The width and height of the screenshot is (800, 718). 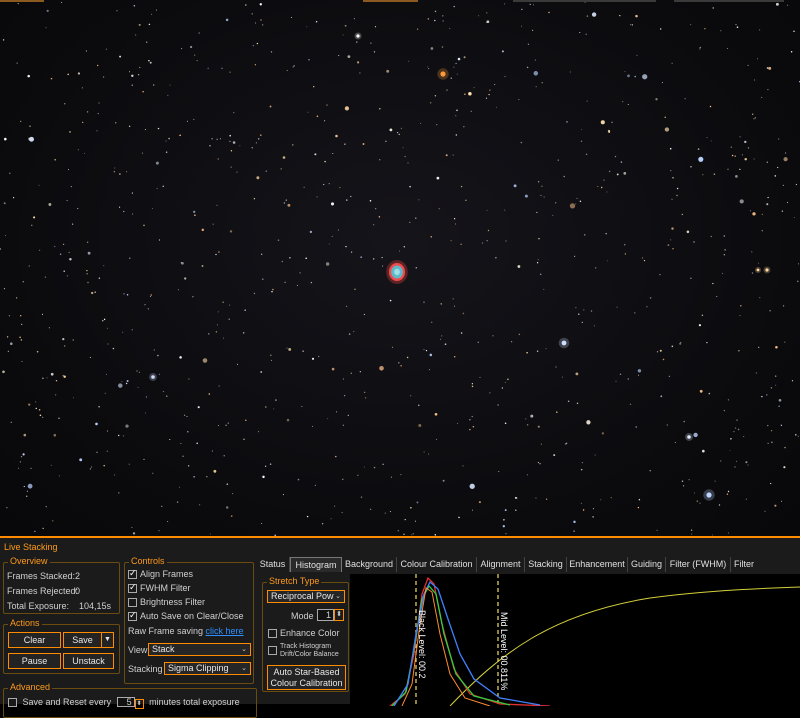 What do you see at coordinates (698, 564) in the screenshot?
I see `tab-filter-fwhm: Filter (FWHM)` at bounding box center [698, 564].